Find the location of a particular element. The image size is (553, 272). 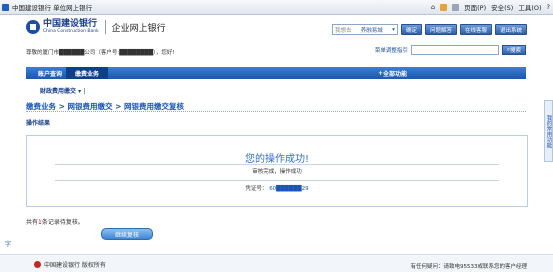

voucher-row: 凭证号： 60██████29 is located at coordinates (277, 188).